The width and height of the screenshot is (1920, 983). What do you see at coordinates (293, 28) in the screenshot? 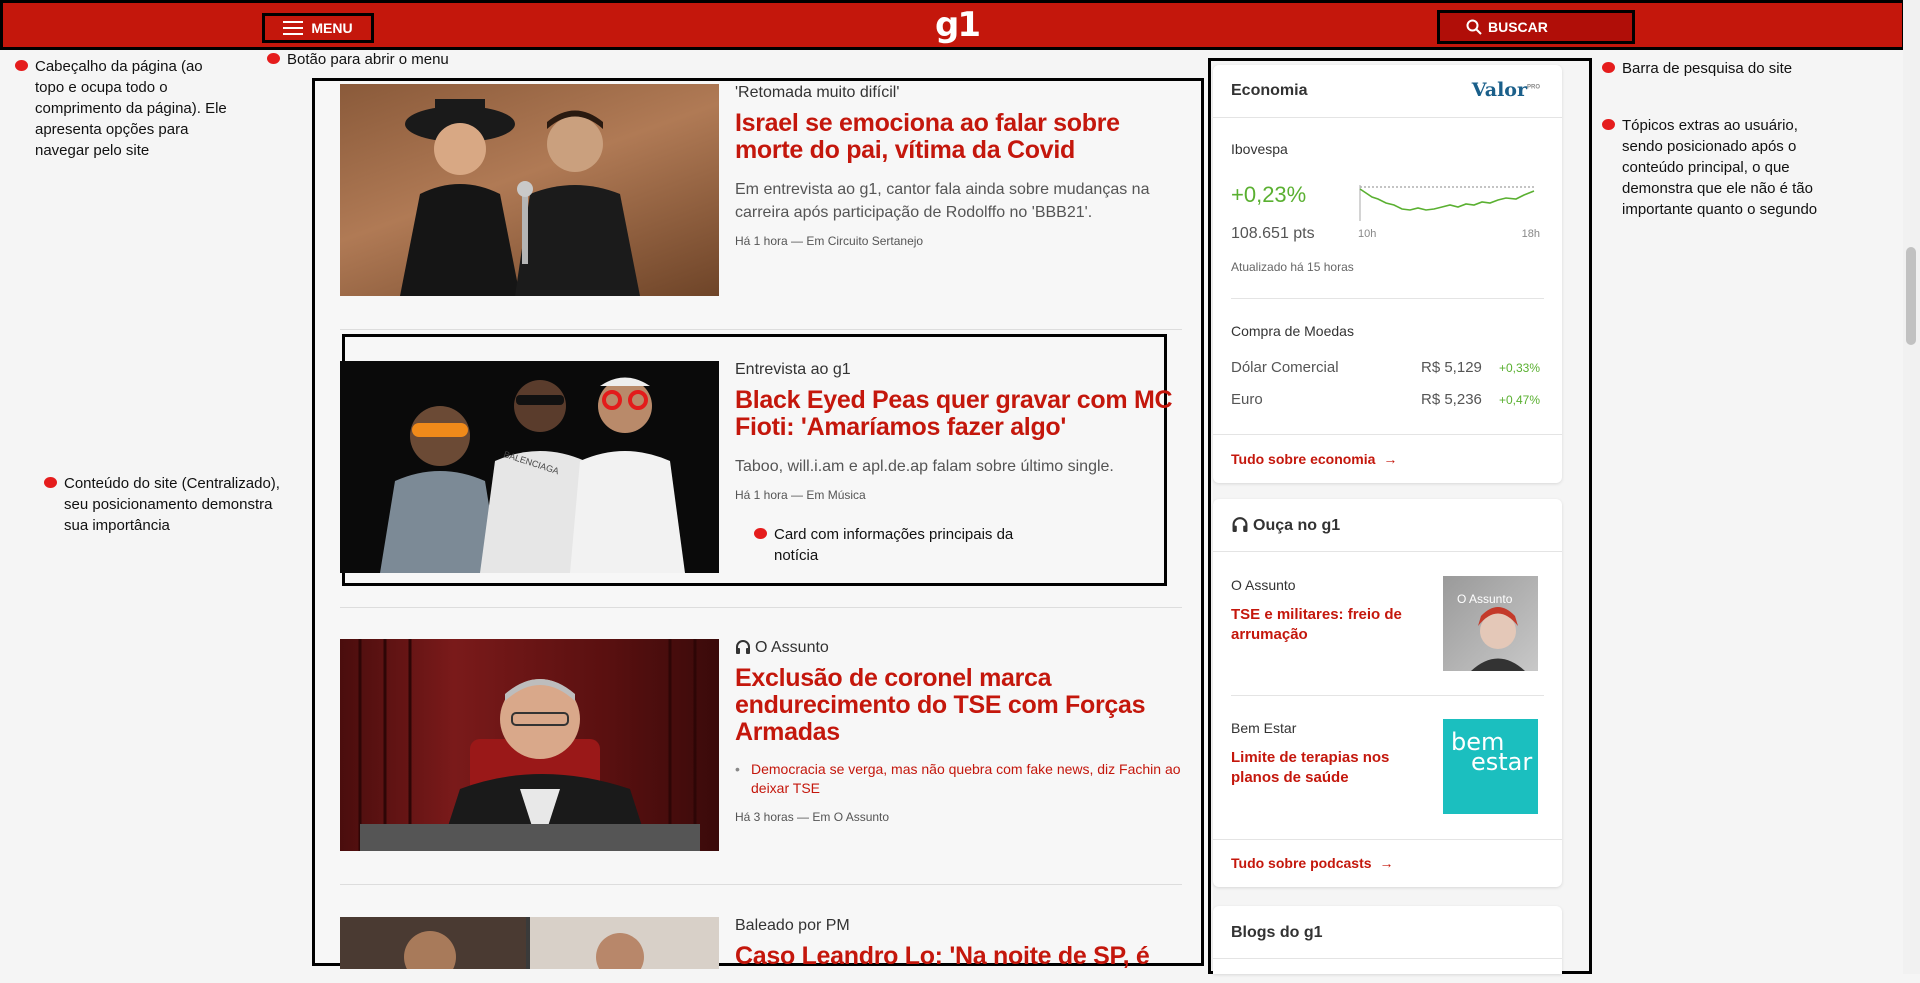
I see `hamburger-icon` at bounding box center [293, 28].